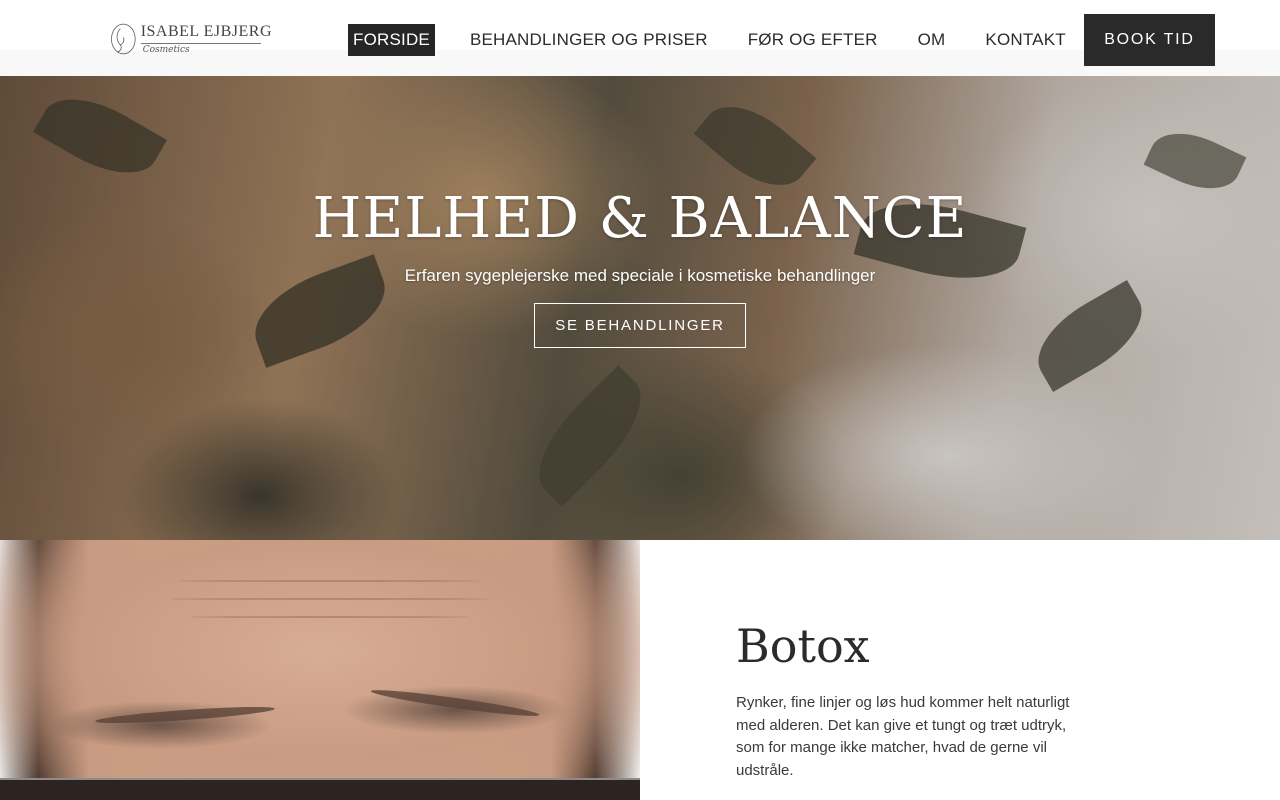 The height and width of the screenshot is (800, 1280). What do you see at coordinates (320, 789) in the screenshot?
I see `photo-after-strip` at bounding box center [320, 789].